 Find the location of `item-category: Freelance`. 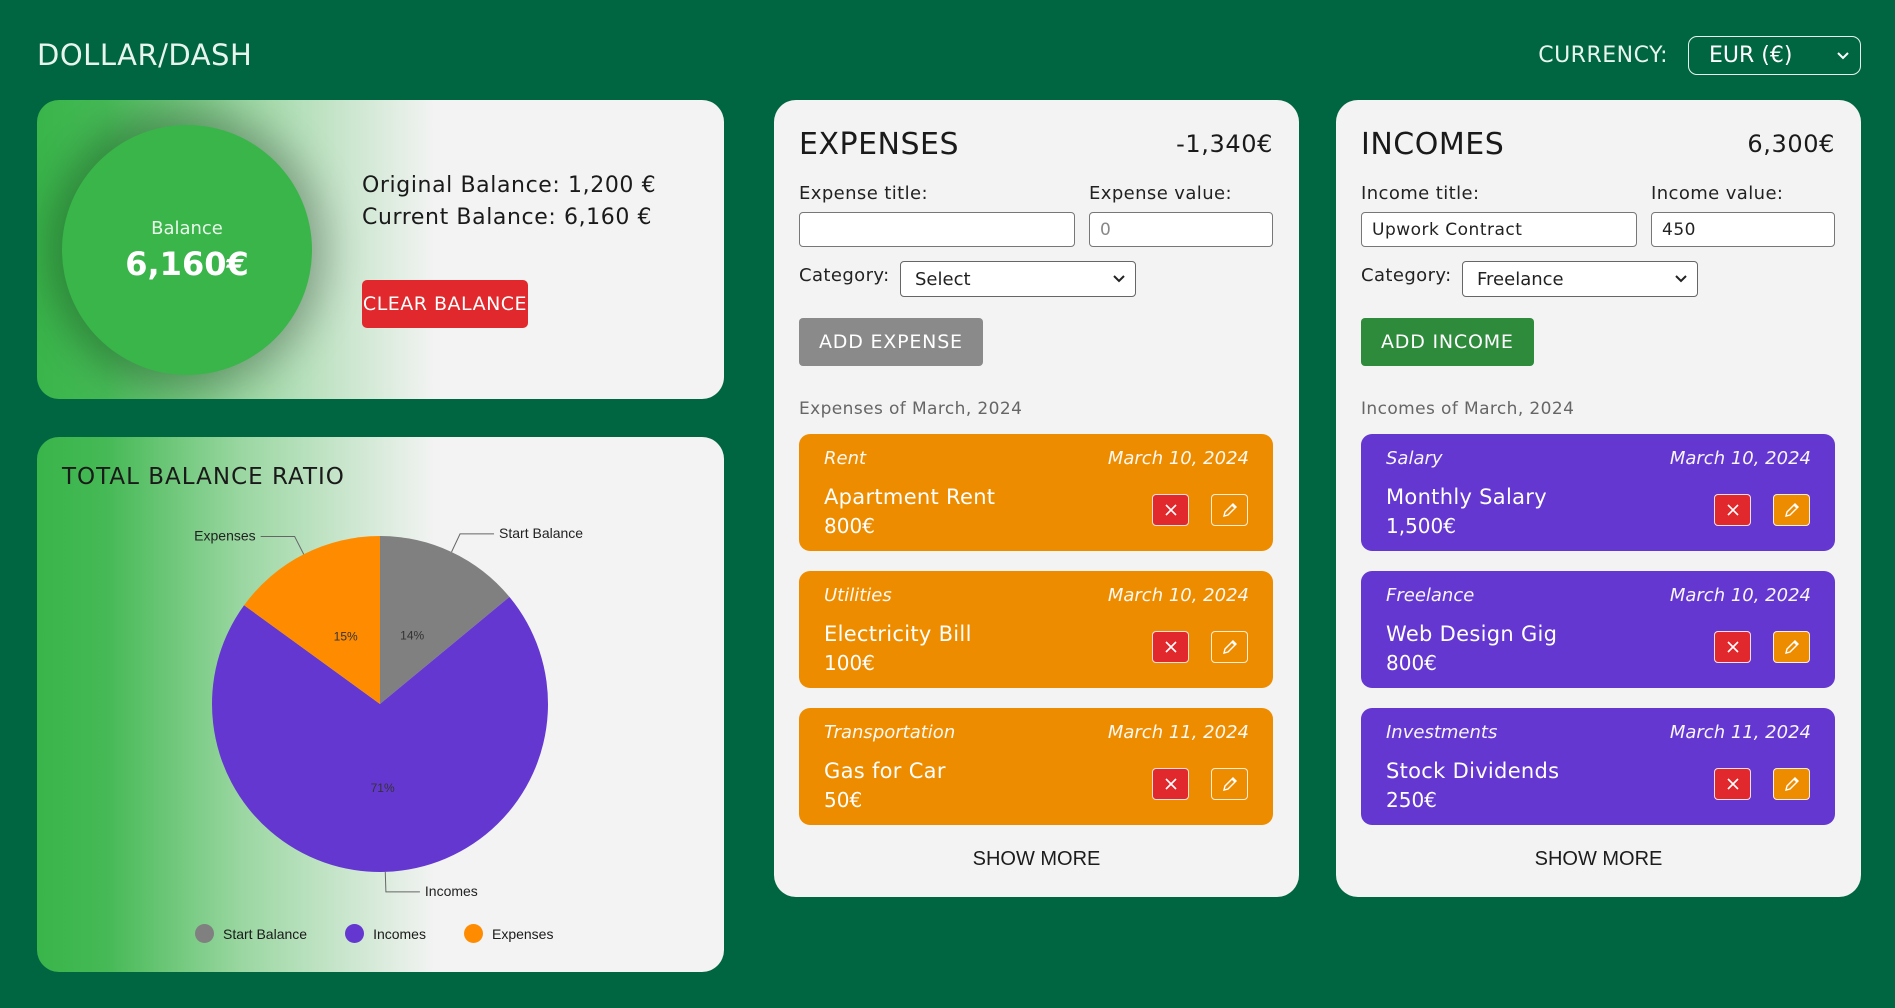

item-category: Freelance is located at coordinates (1430, 595).